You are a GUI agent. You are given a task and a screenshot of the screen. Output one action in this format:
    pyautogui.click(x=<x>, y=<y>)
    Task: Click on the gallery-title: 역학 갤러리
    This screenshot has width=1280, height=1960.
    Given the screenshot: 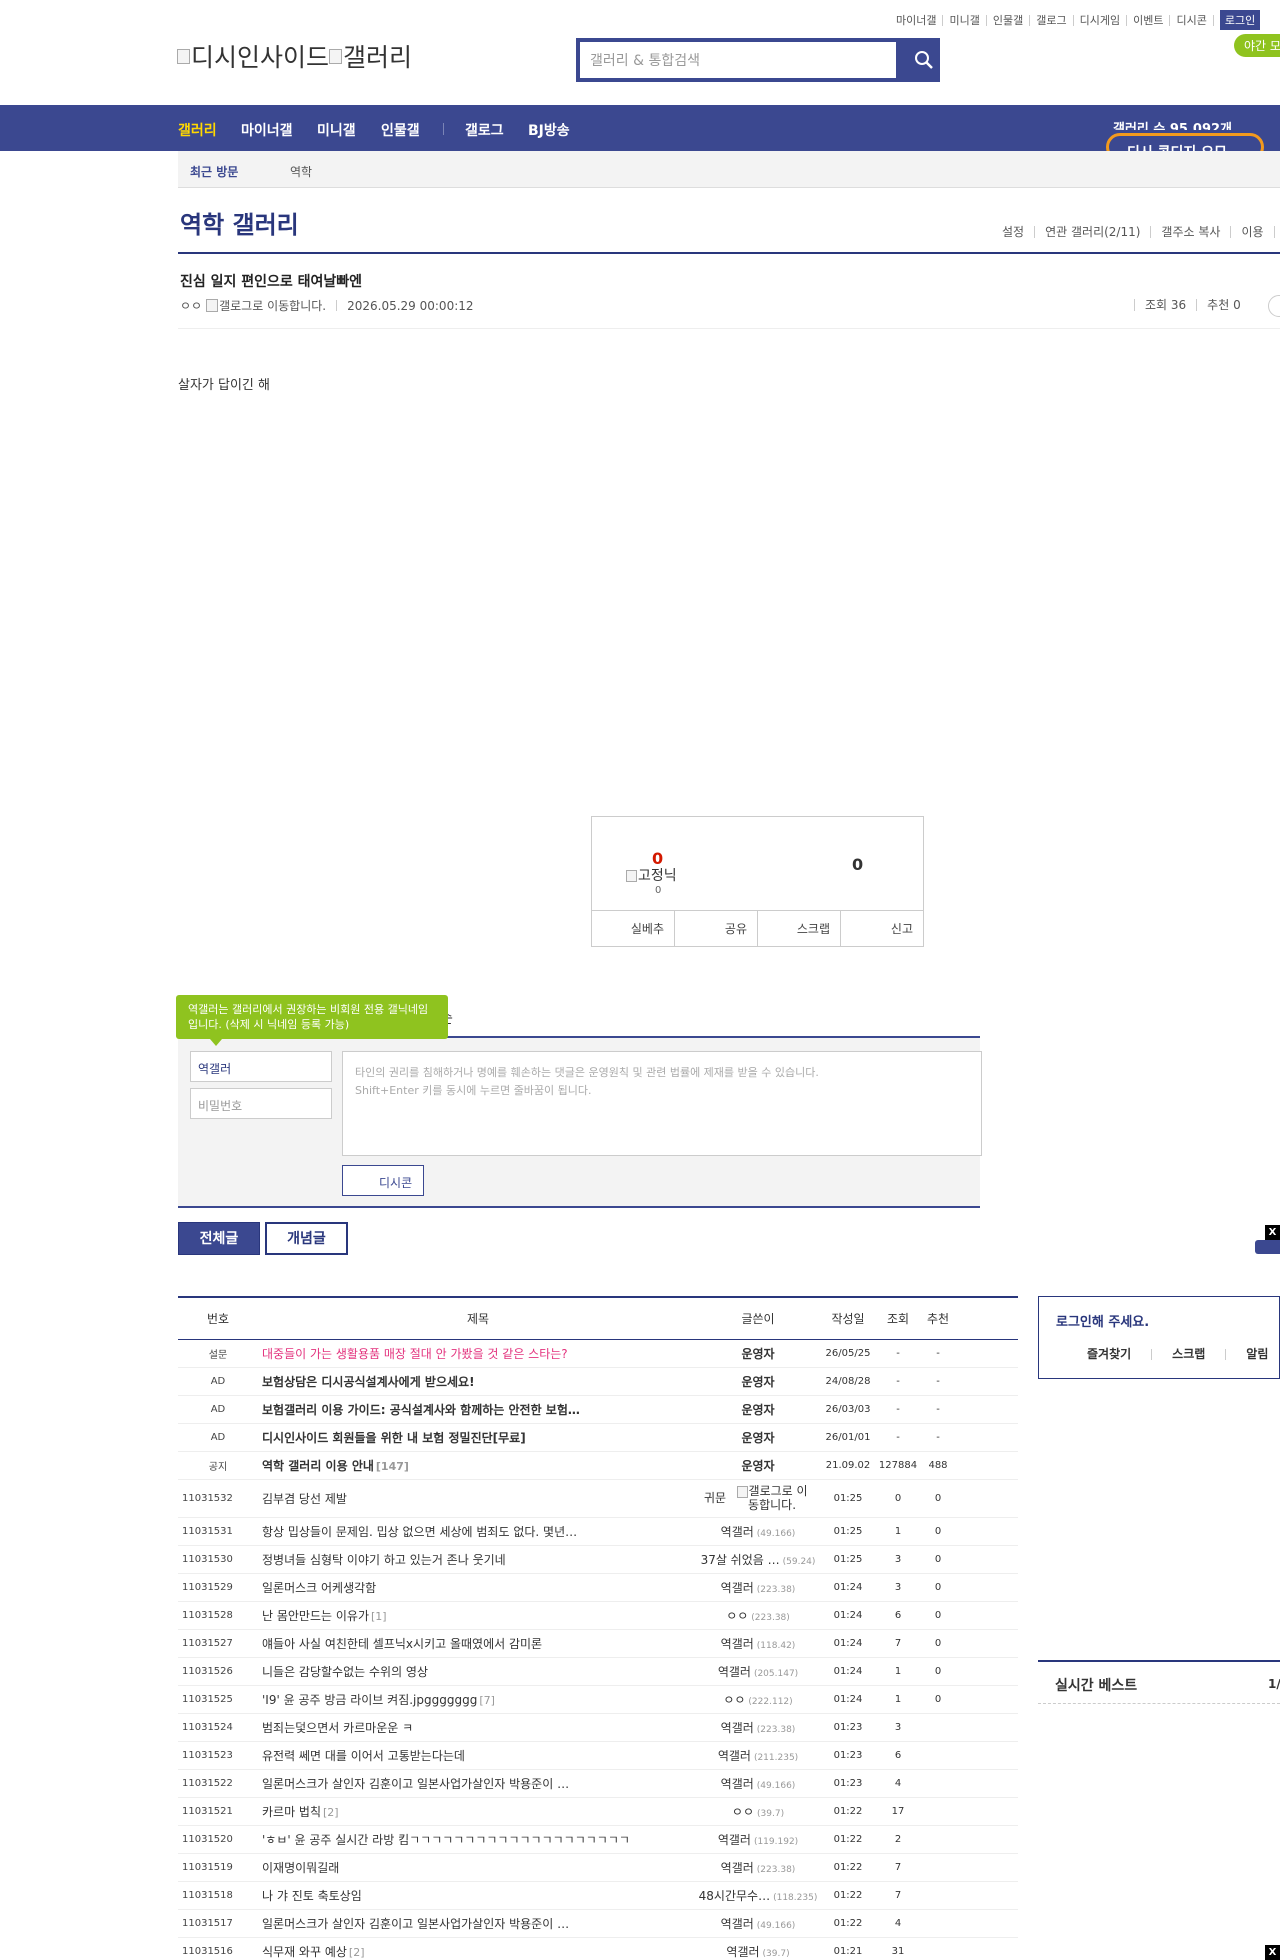 What is the action you would take?
    pyautogui.click(x=239, y=222)
    